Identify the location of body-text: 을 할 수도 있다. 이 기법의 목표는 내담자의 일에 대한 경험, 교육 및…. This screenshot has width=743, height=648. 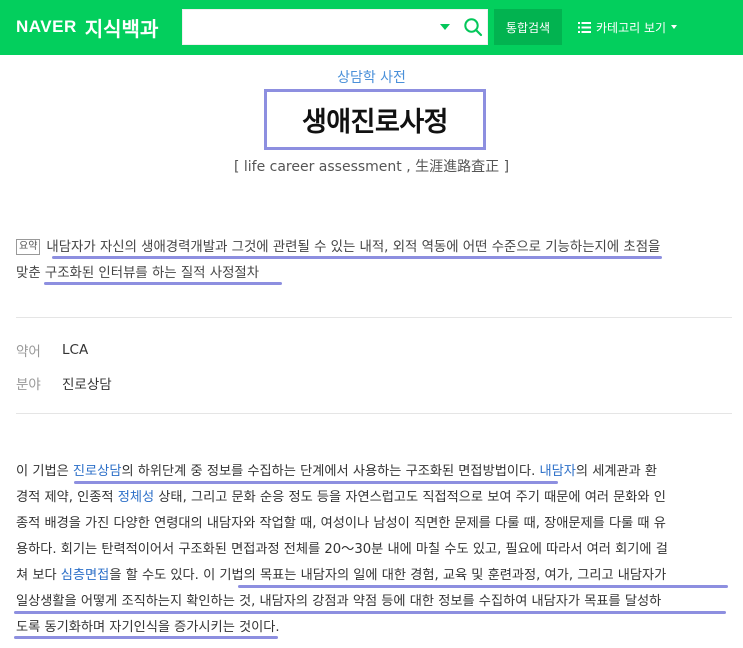
(388, 575).